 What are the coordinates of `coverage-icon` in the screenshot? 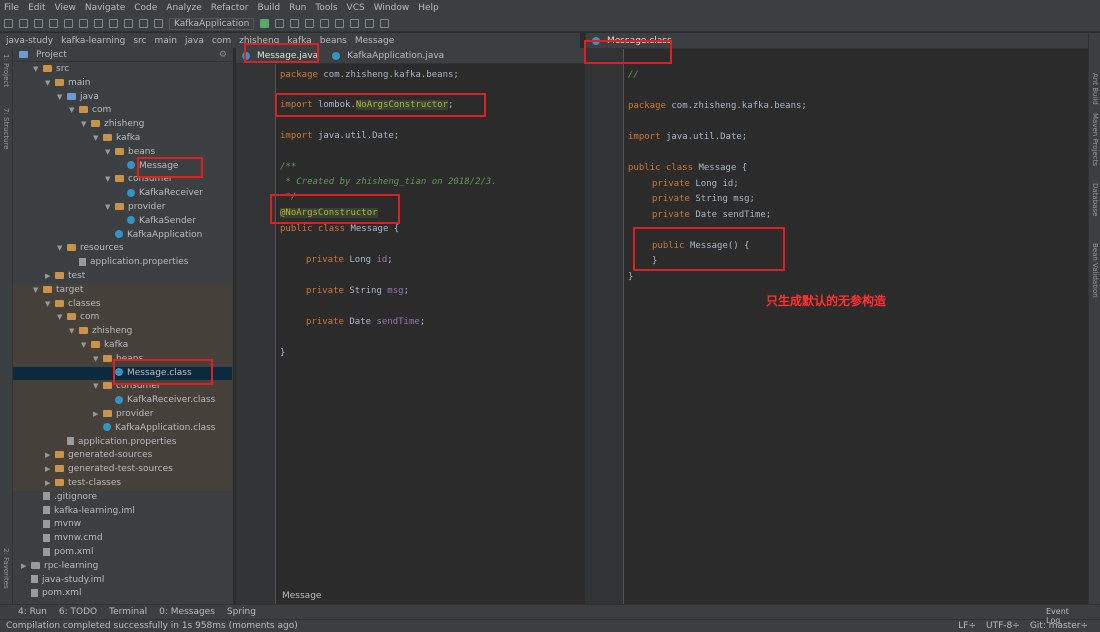 It's located at (295, 23).